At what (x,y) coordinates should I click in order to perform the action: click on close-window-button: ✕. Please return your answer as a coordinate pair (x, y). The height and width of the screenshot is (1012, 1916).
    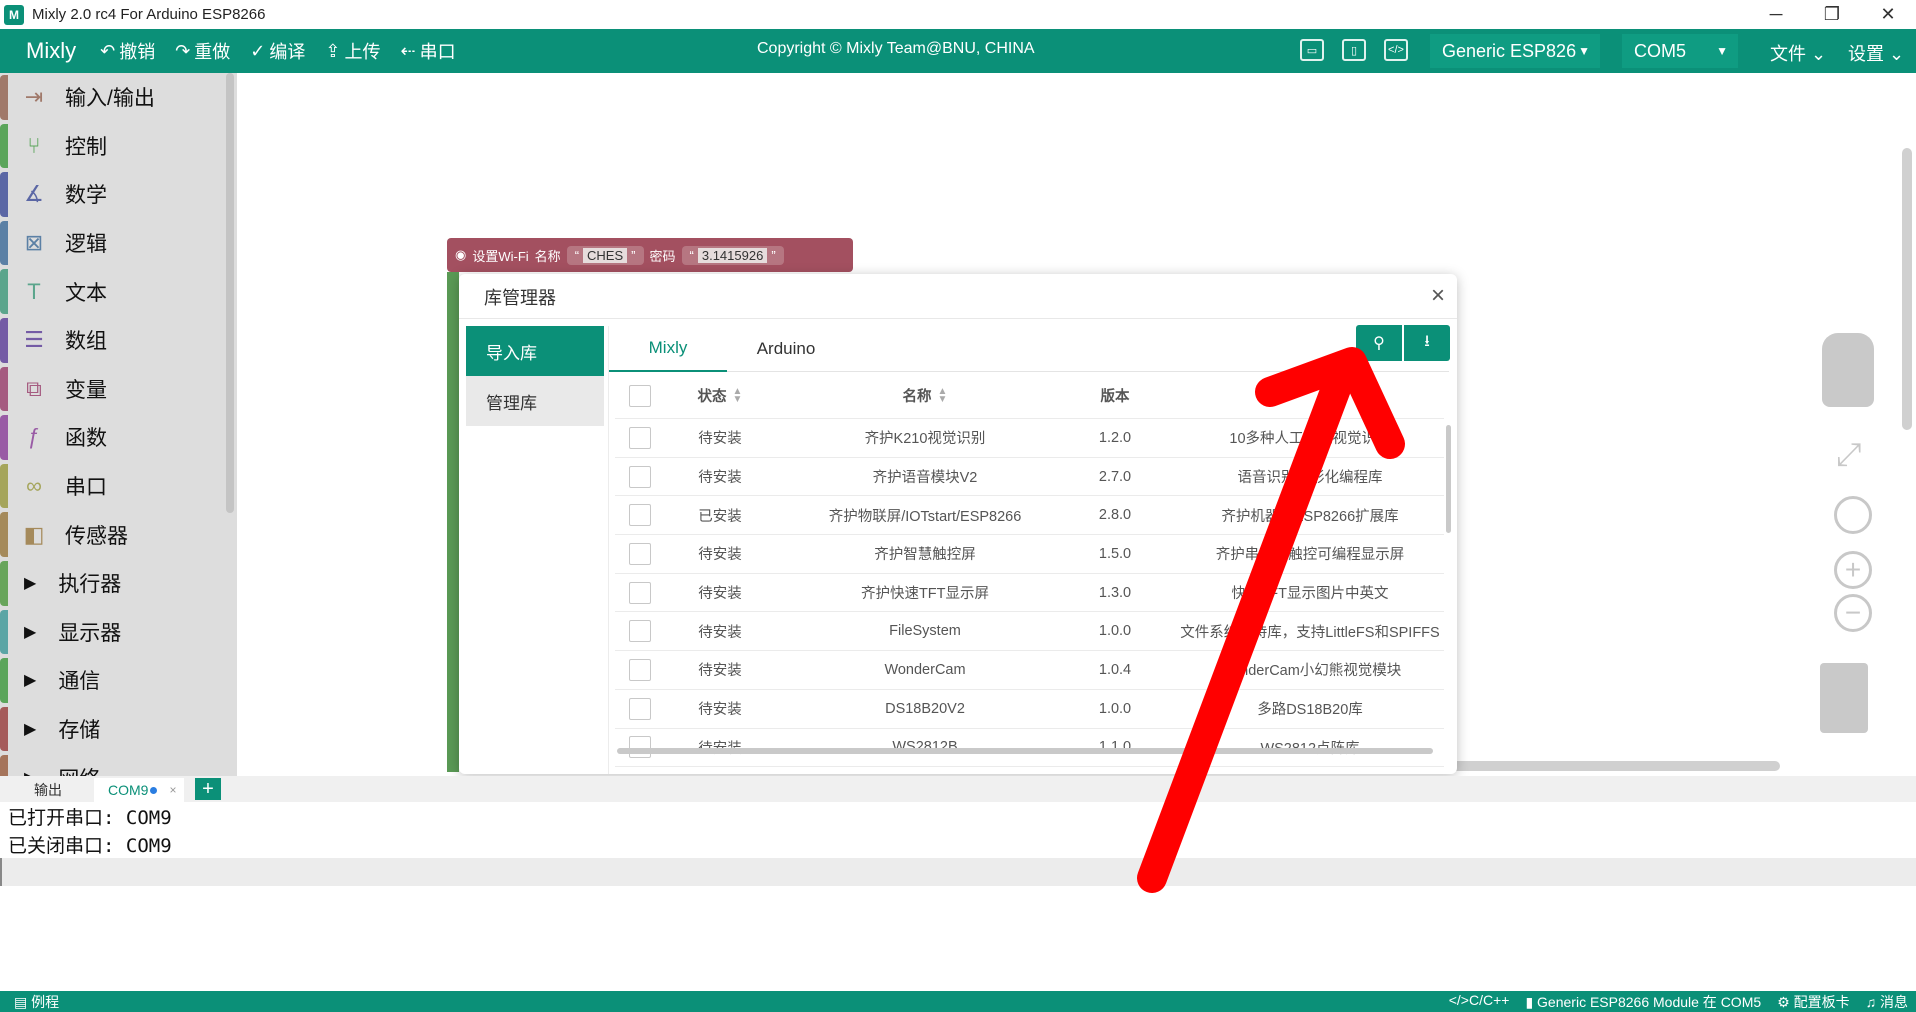
    Looking at the image, I should click on (1888, 14).